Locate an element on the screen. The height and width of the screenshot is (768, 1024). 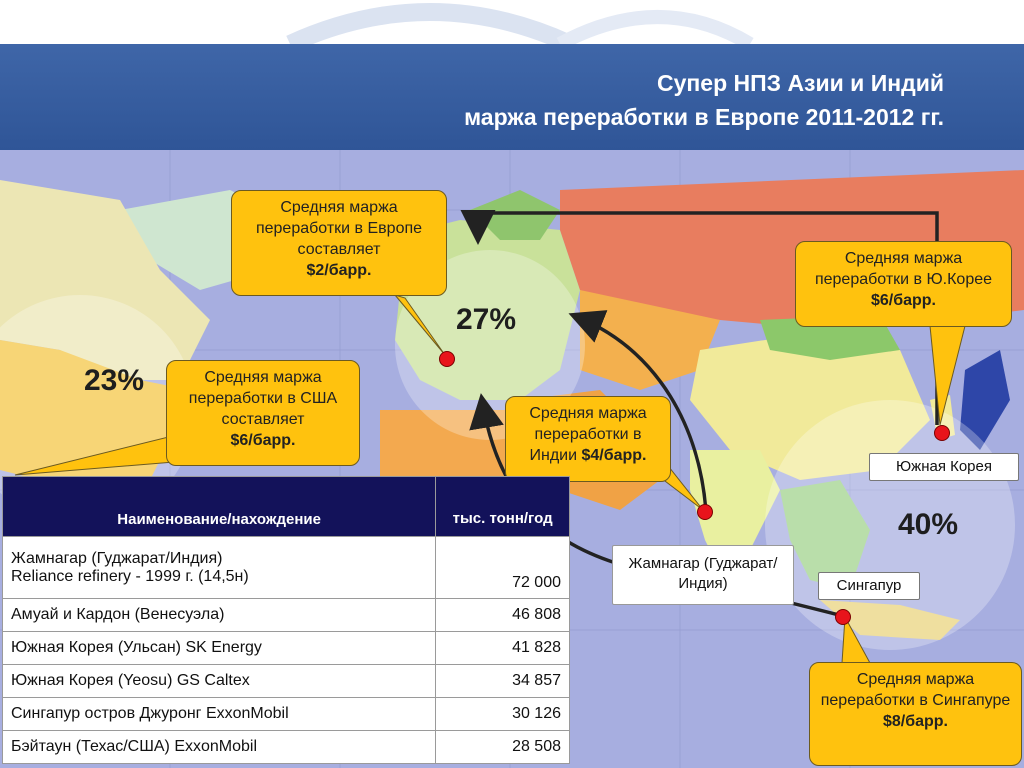
europe-share: 27% is located at coordinates (486, 319).